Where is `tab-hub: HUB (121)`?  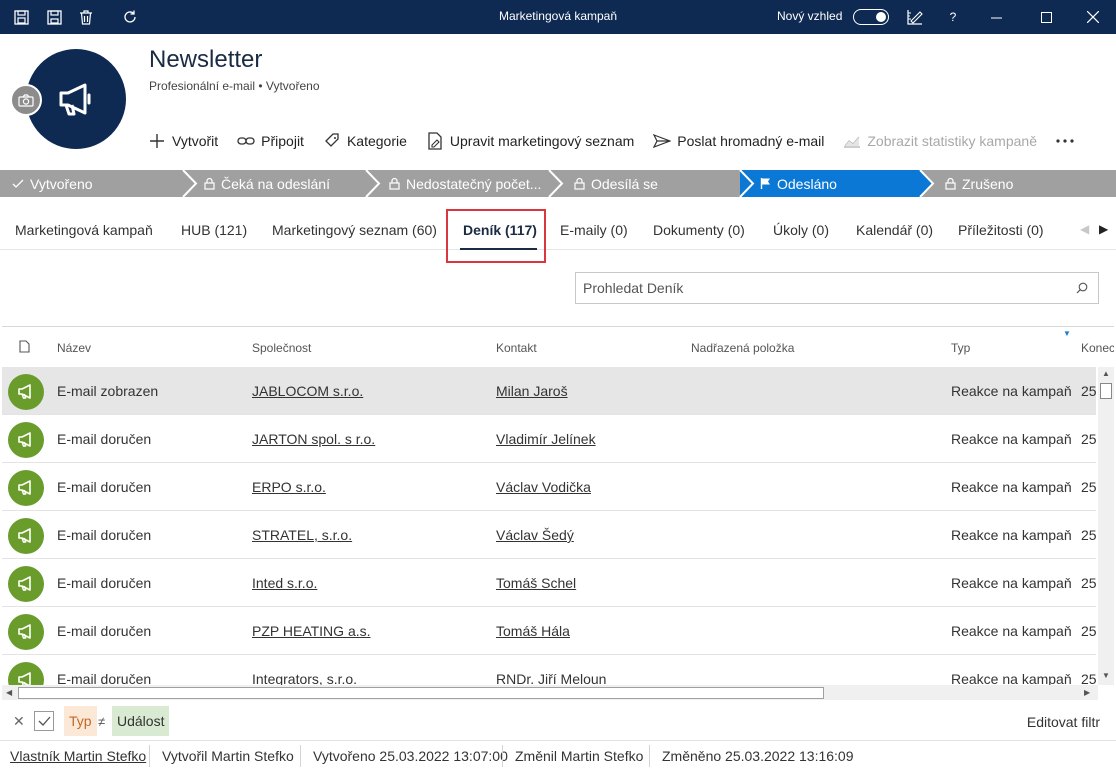 tab-hub: HUB (121) is located at coordinates (214, 230).